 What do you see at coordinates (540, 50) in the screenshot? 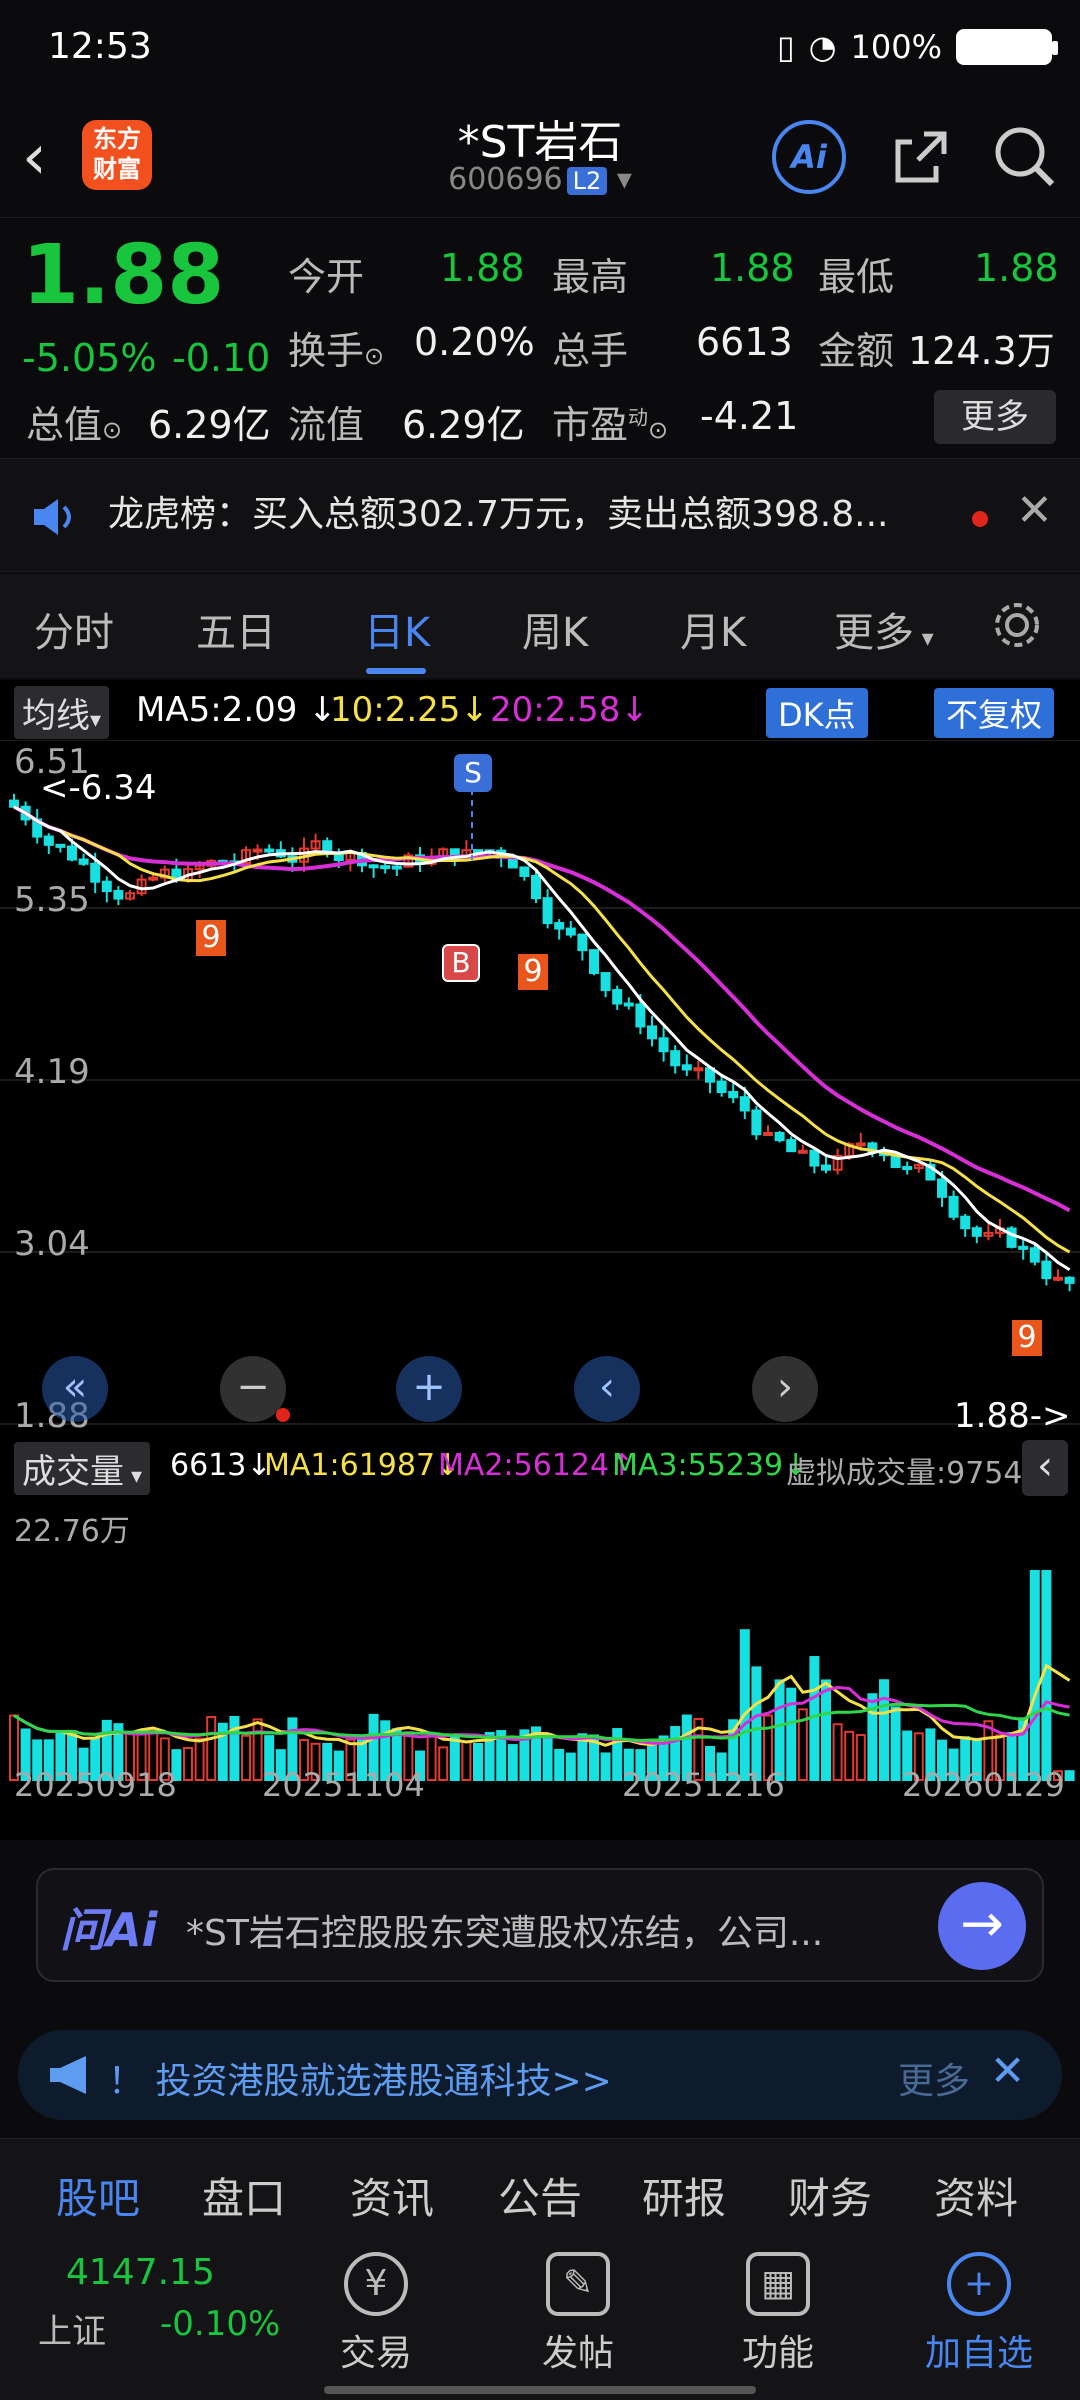
I see `status-bar: 12:53 ▯ ◔ 100%` at bounding box center [540, 50].